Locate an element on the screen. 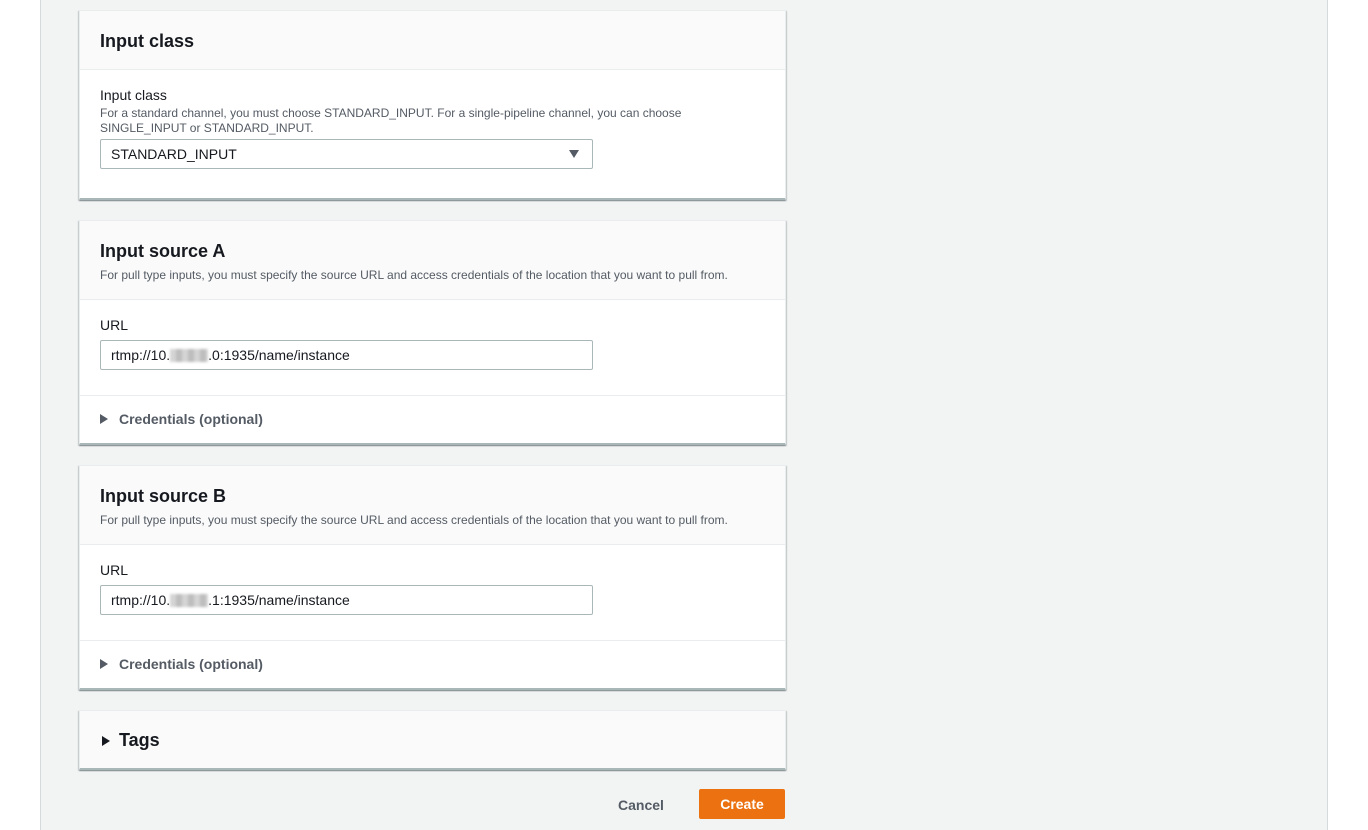 The image size is (1368, 830). input-class-selected-value: STANDARD_INPUT is located at coordinates (174, 154).